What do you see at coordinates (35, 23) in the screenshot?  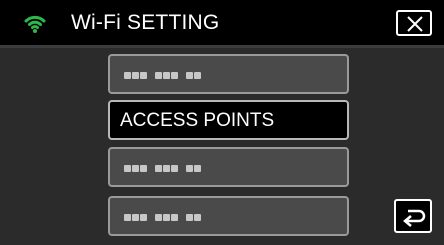 I see `wifi-icon` at bounding box center [35, 23].